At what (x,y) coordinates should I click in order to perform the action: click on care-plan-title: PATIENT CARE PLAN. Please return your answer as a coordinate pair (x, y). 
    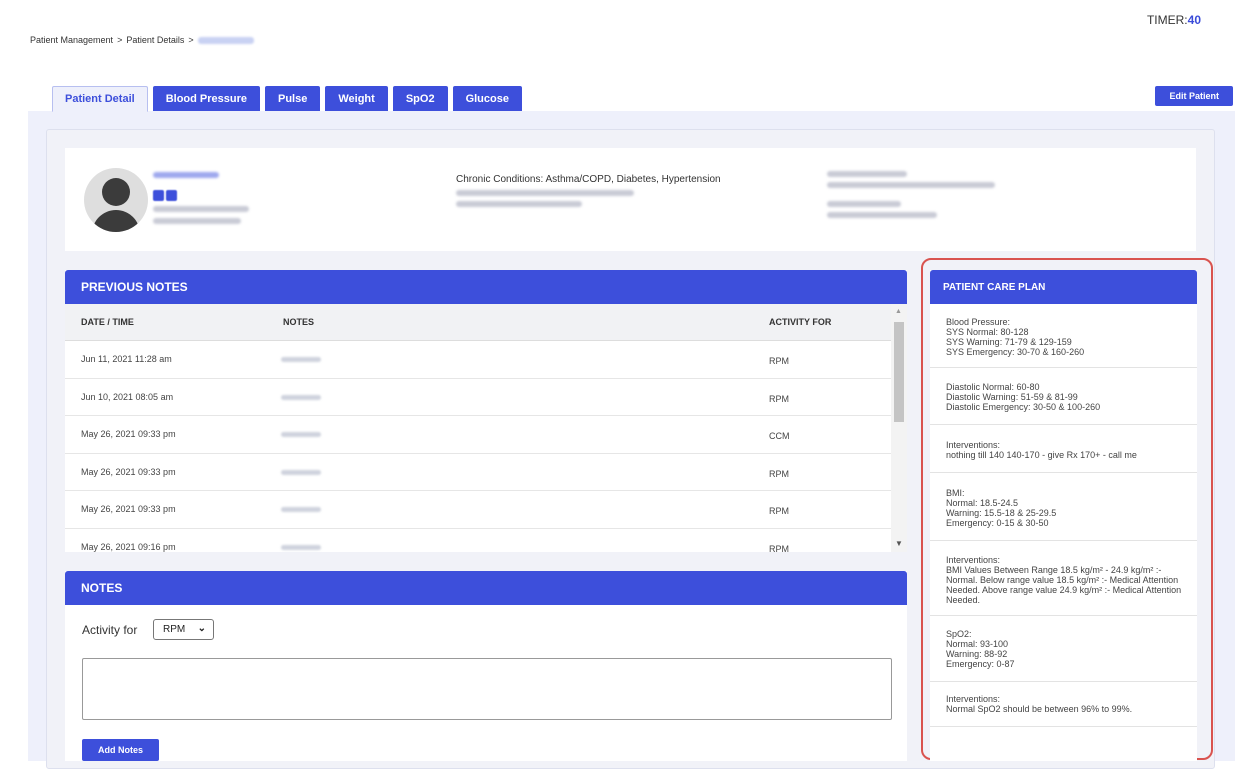
    Looking at the image, I should click on (1063, 287).